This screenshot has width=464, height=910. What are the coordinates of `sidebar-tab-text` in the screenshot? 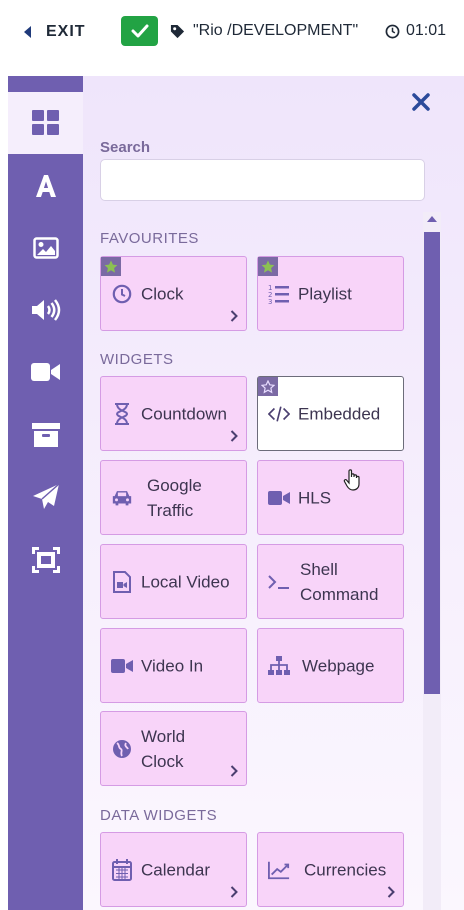 It's located at (45, 186).